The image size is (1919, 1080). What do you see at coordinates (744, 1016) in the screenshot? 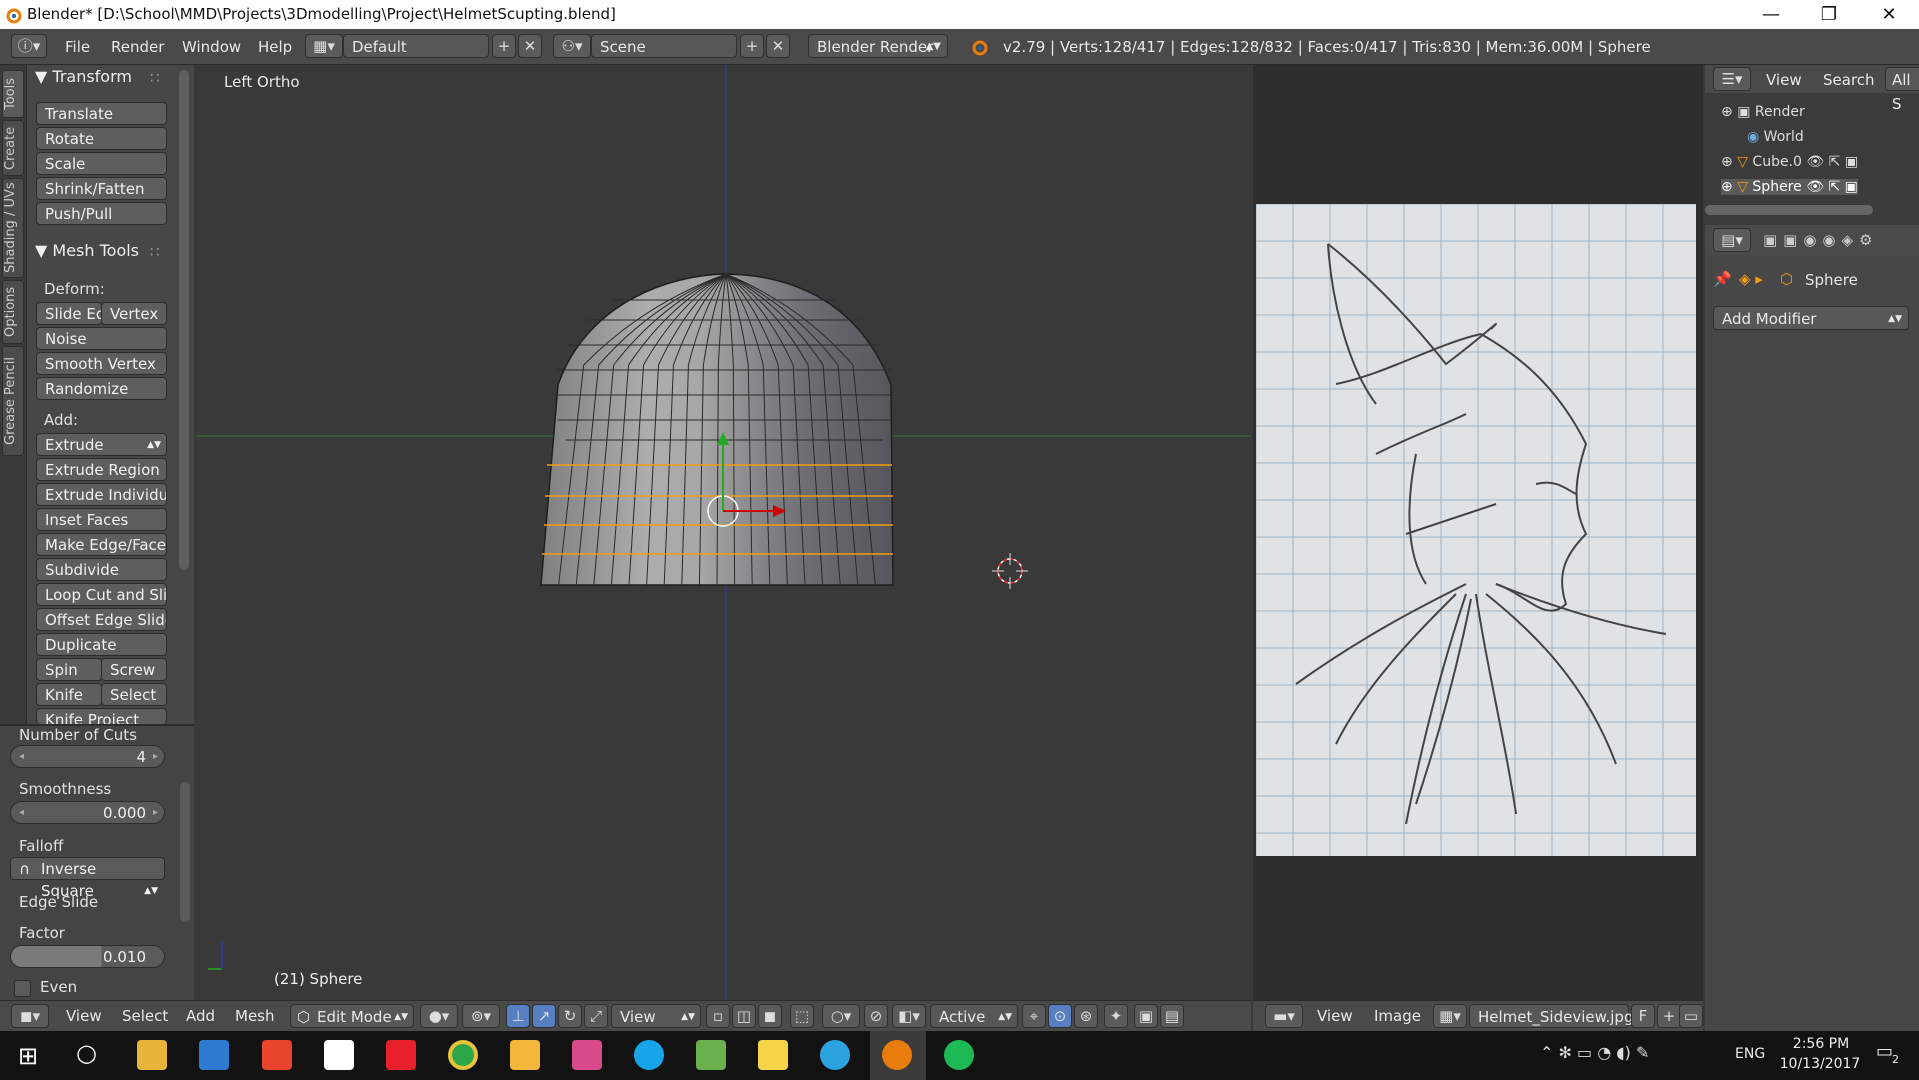
I see `edge-select-icon: ◫` at bounding box center [744, 1016].